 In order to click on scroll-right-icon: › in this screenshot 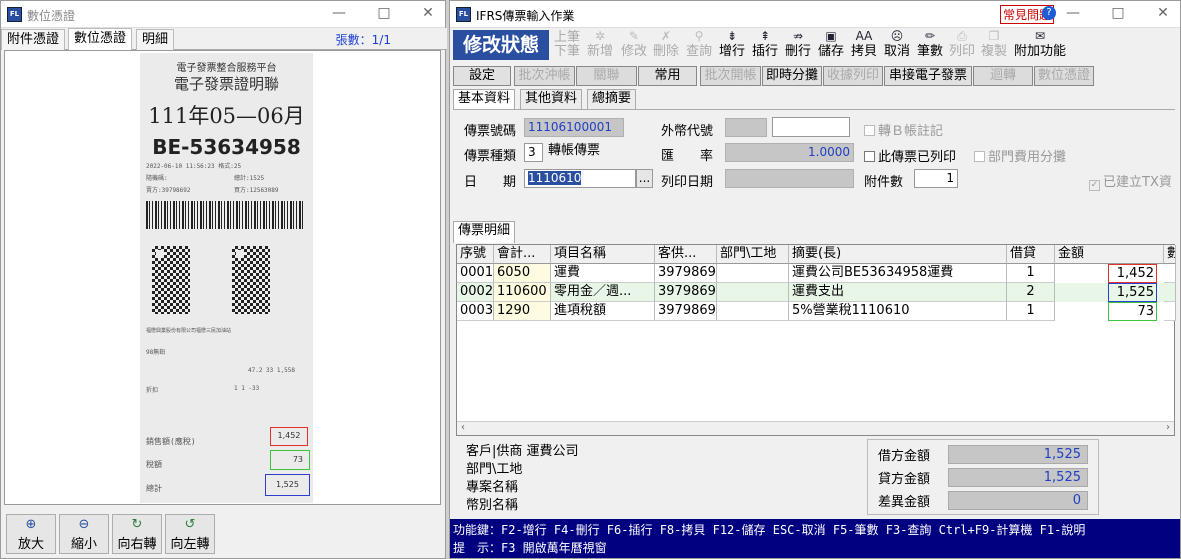, I will do `click(1168, 427)`.